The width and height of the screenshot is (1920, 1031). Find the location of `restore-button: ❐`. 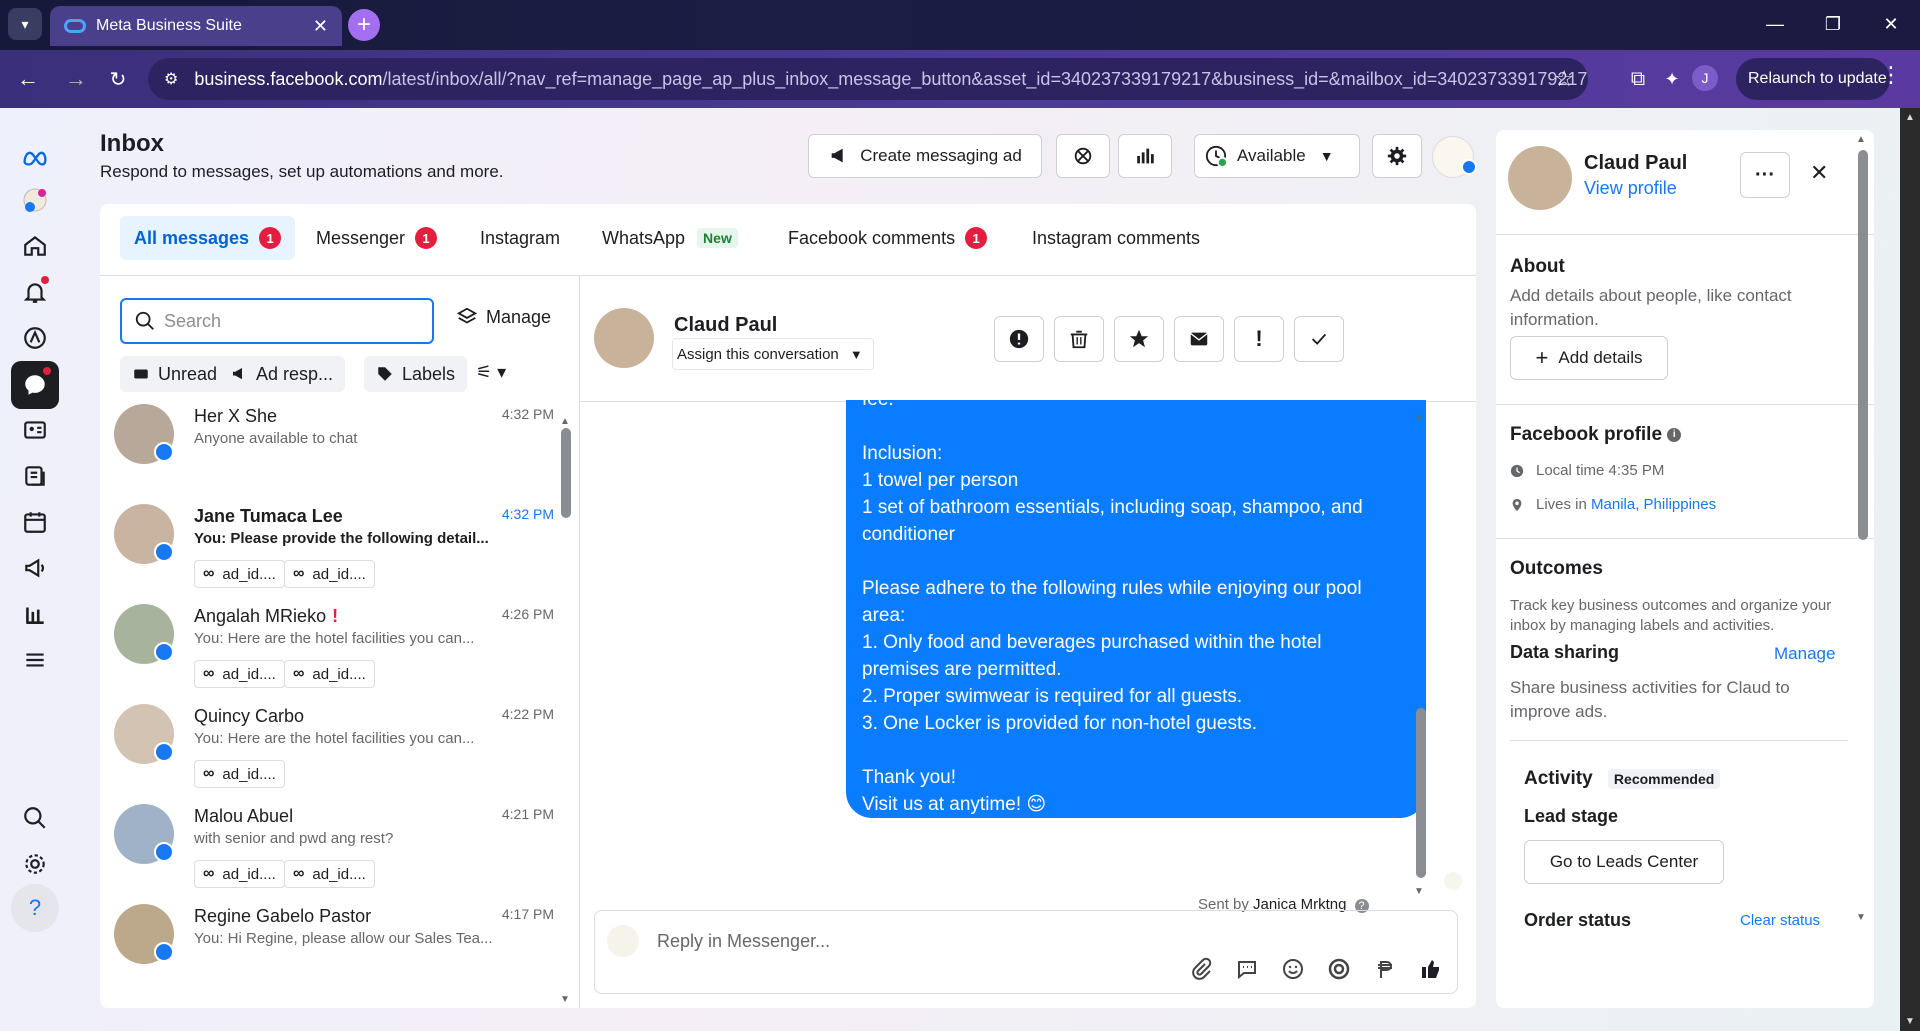

restore-button: ❐ is located at coordinates (1833, 24).